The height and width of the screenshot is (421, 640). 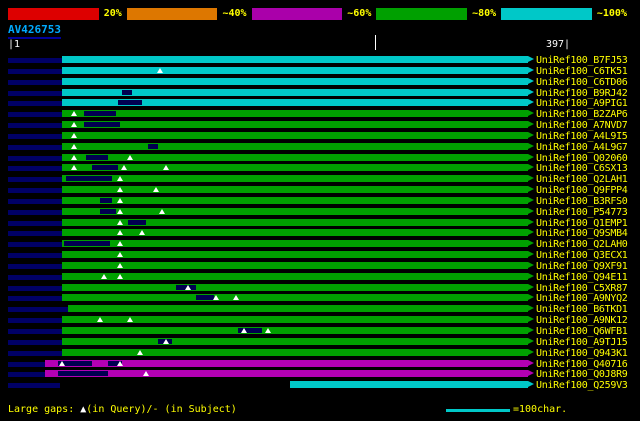 I want to click on alignment-row: UniRef100_Q943K1, so click(x=320, y=353).